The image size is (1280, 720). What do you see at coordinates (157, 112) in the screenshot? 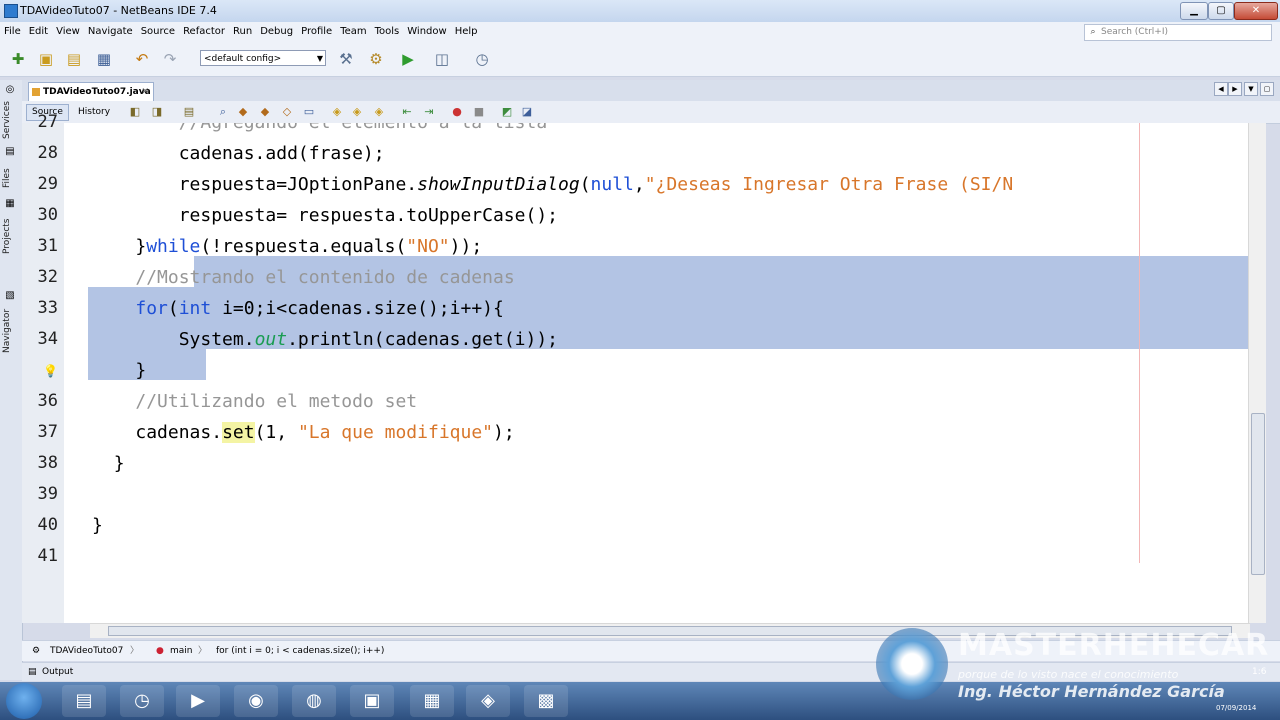
I see `back-icon: ◨` at bounding box center [157, 112].